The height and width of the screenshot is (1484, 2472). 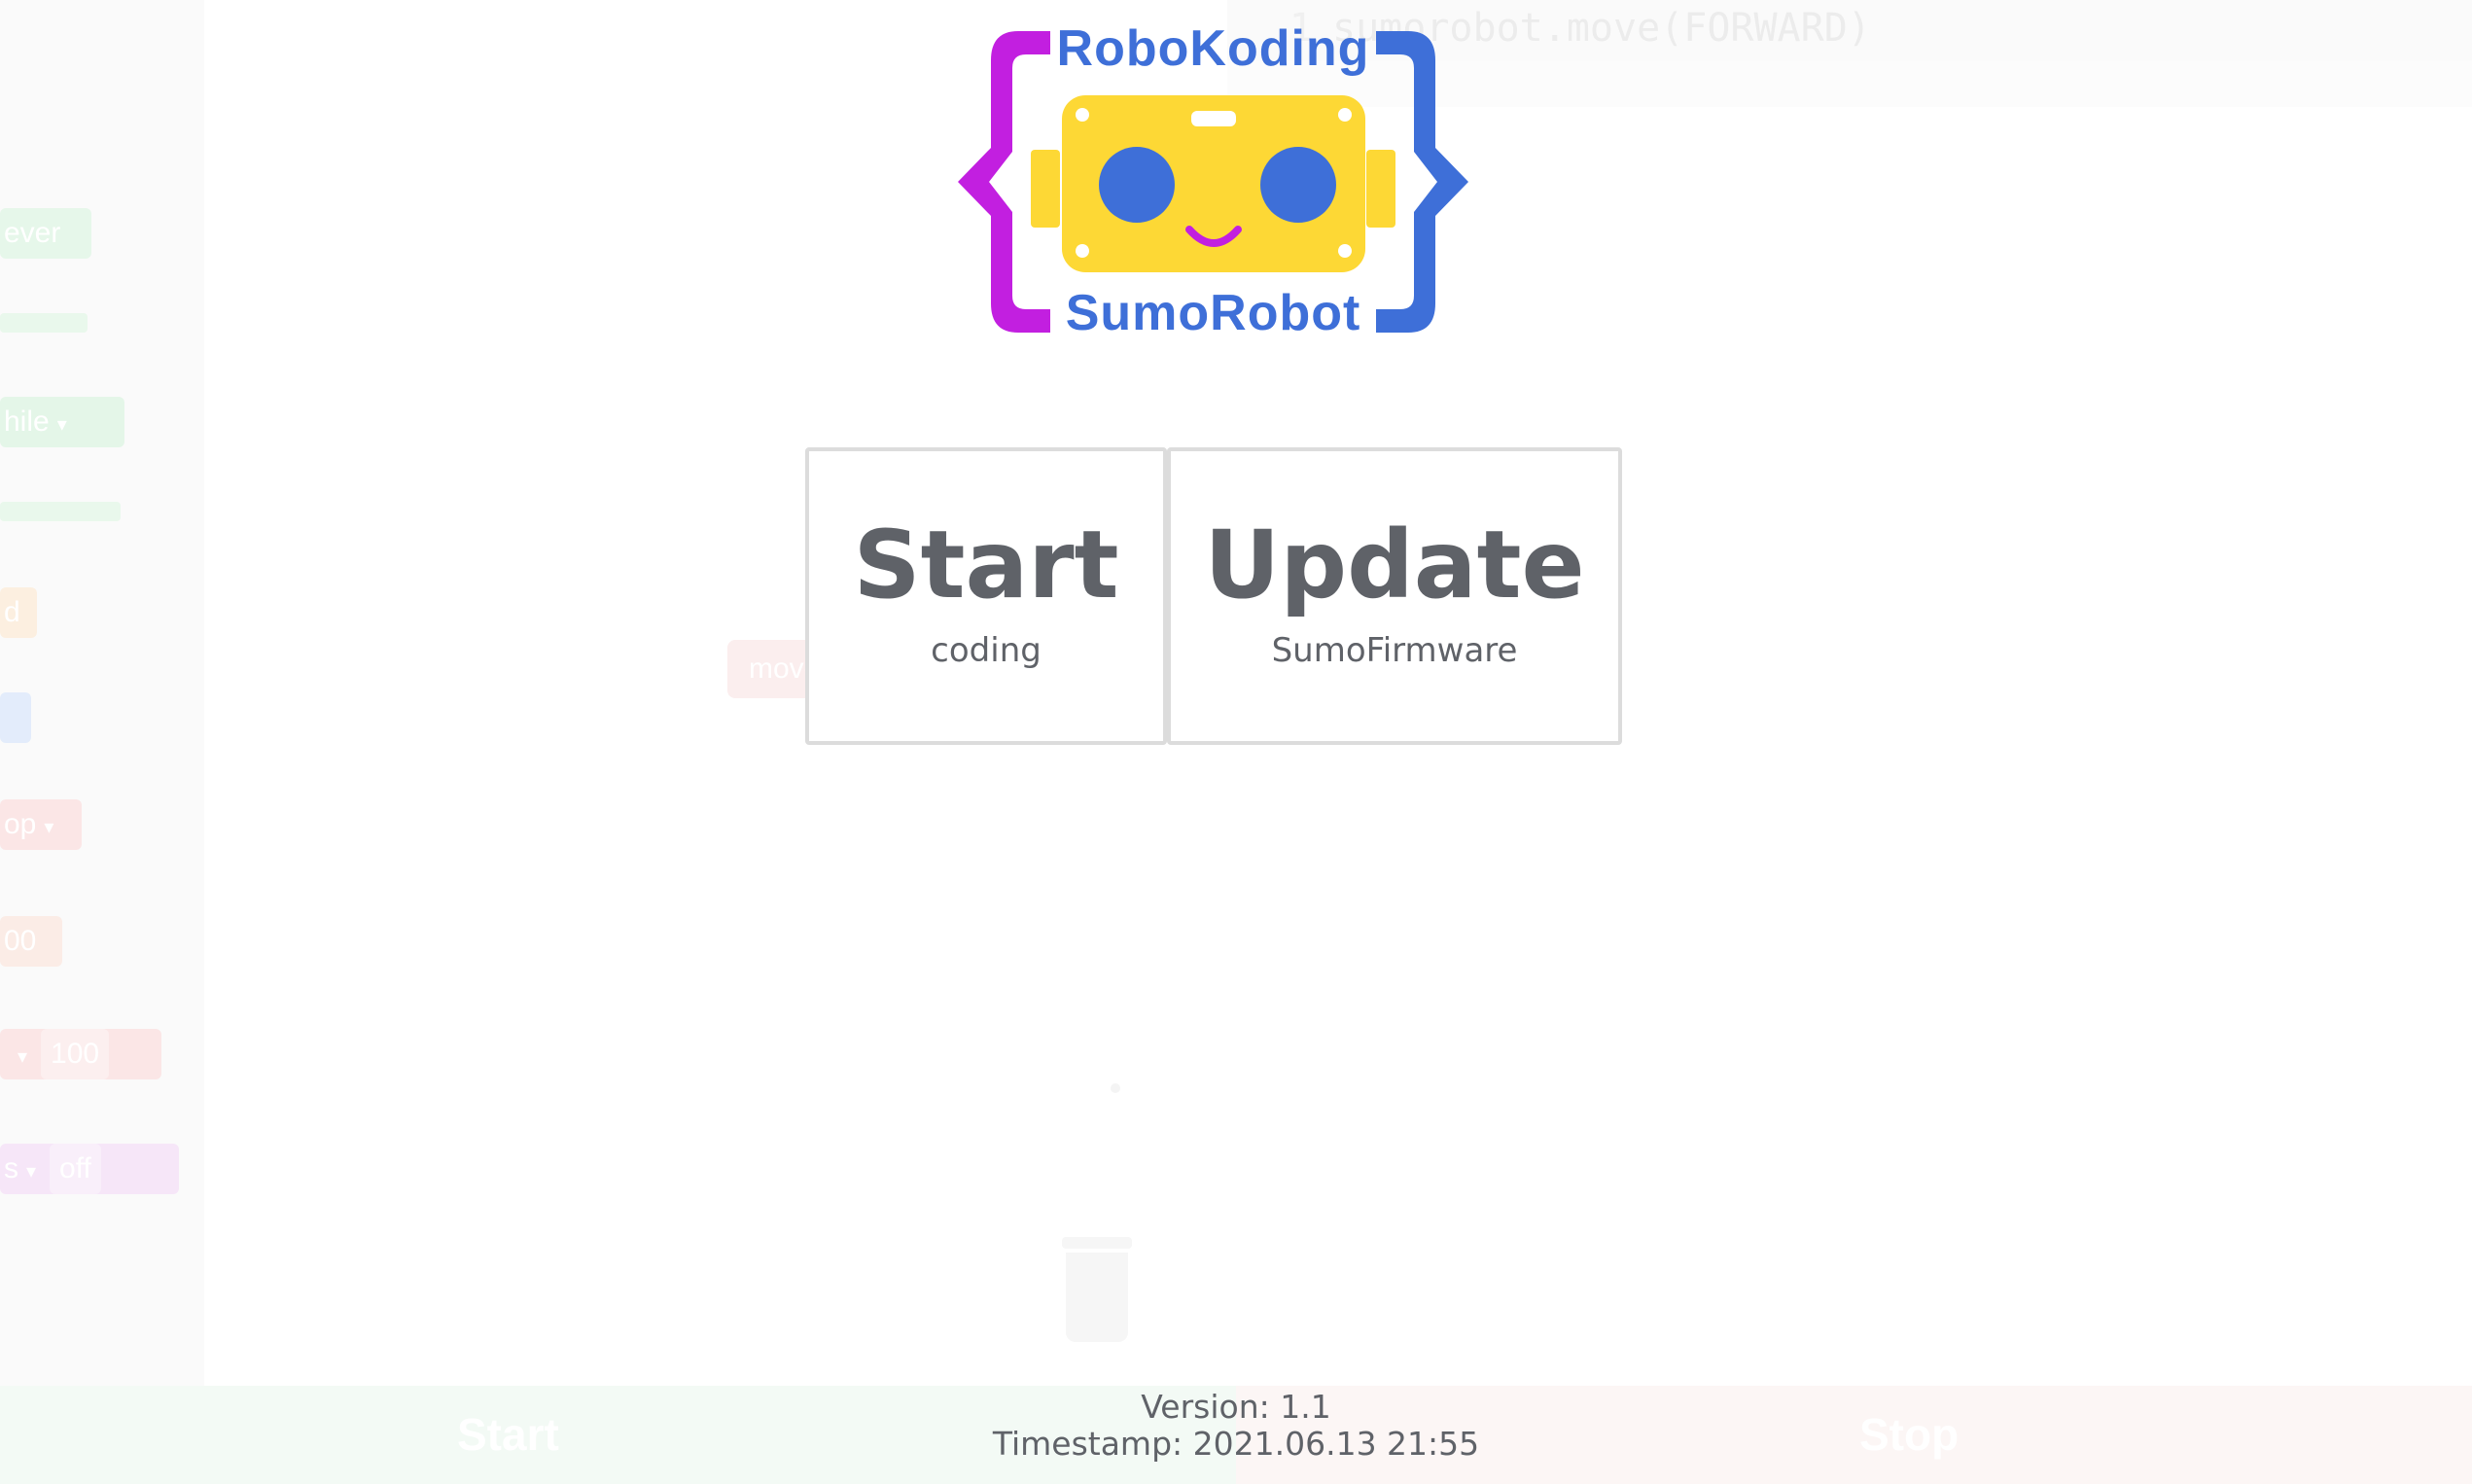 I want to click on toolbox-block-label: d, so click(x=12, y=612).